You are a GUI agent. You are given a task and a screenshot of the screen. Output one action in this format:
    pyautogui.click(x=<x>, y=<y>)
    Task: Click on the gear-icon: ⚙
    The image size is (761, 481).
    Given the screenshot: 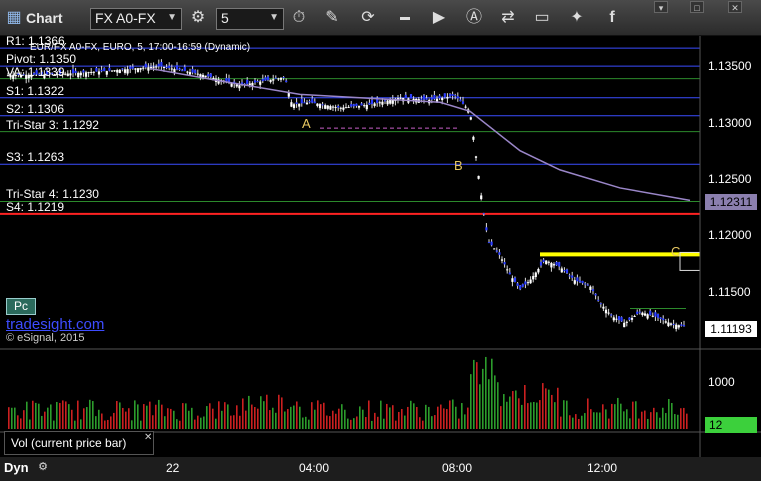 What is the action you would take?
    pyautogui.click(x=198, y=18)
    